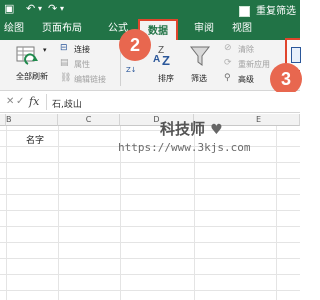 This screenshot has height=300, width=320. Describe the element at coordinates (67, 103) in the screenshot. I see `formula-input: 石,歧山` at that location.